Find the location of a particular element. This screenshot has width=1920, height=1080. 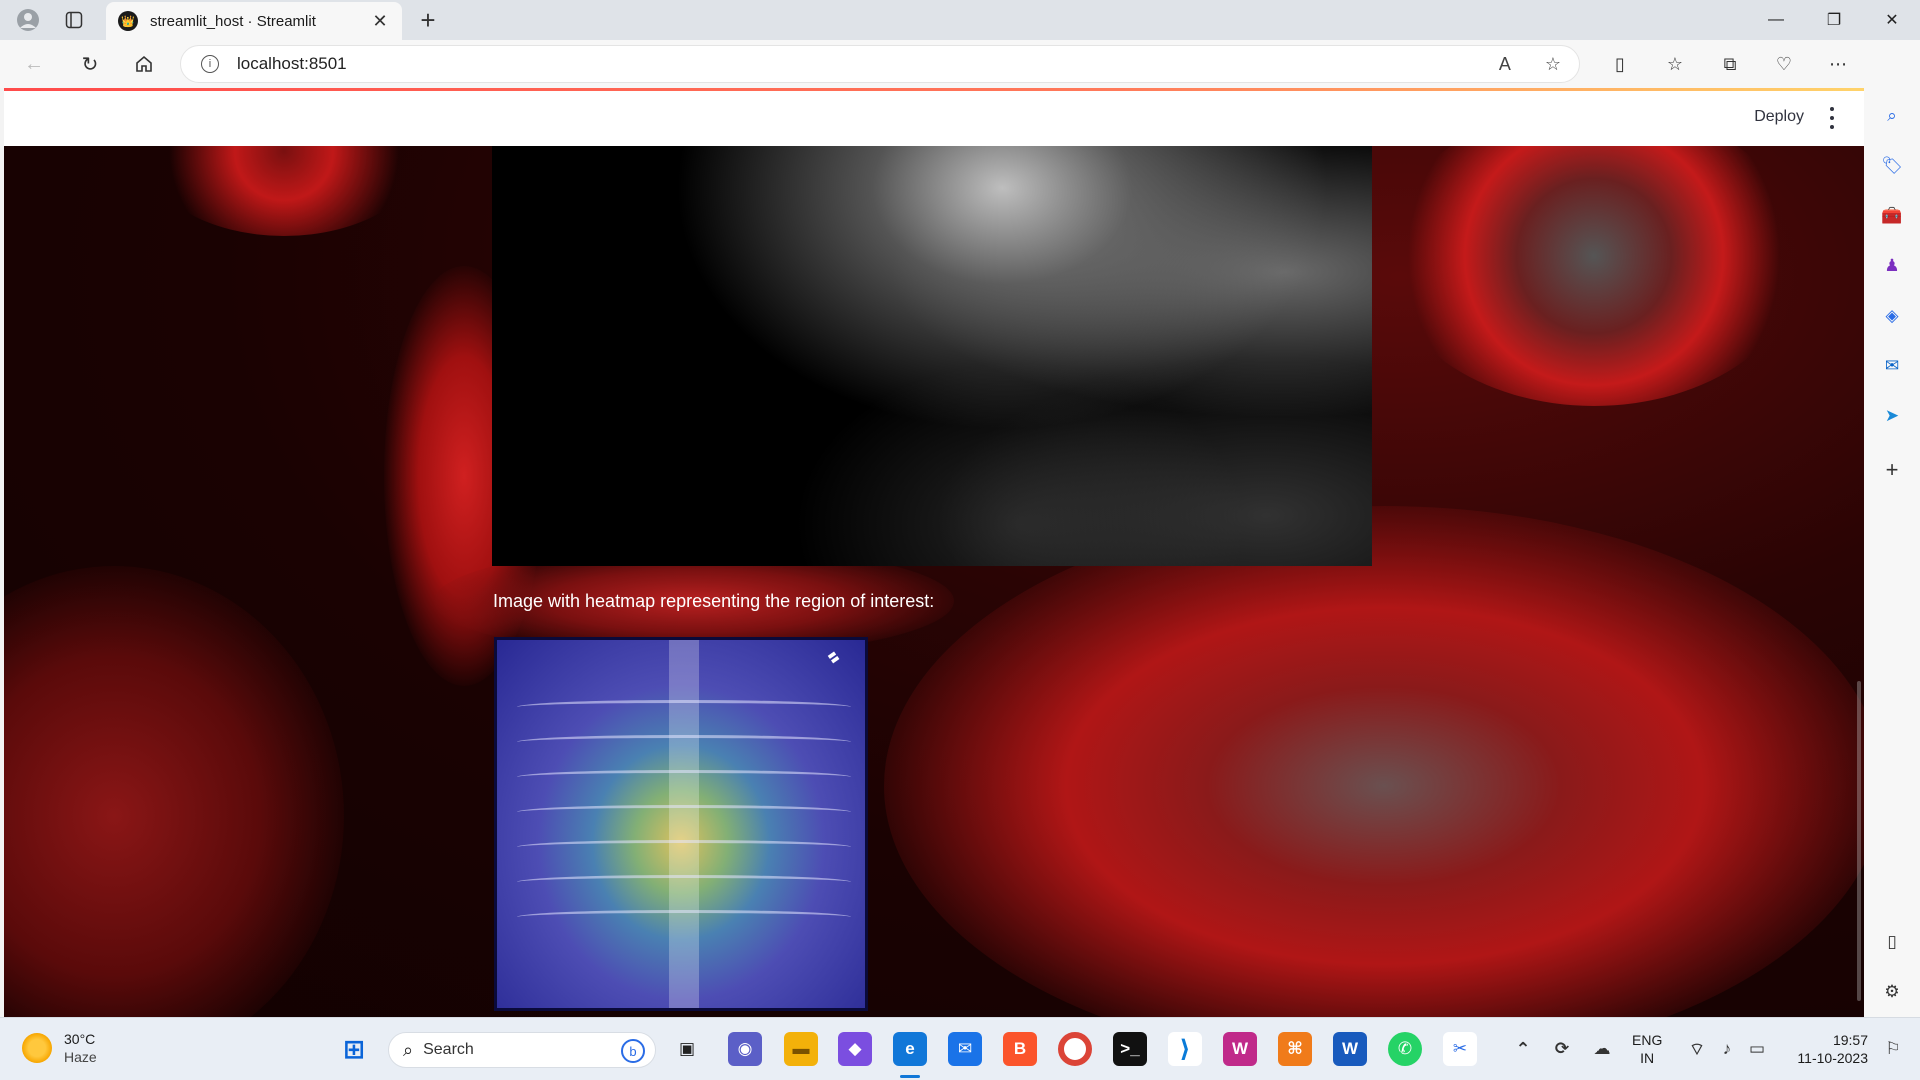

whatsapp-icon: ✆ is located at coordinates (1405, 1049).